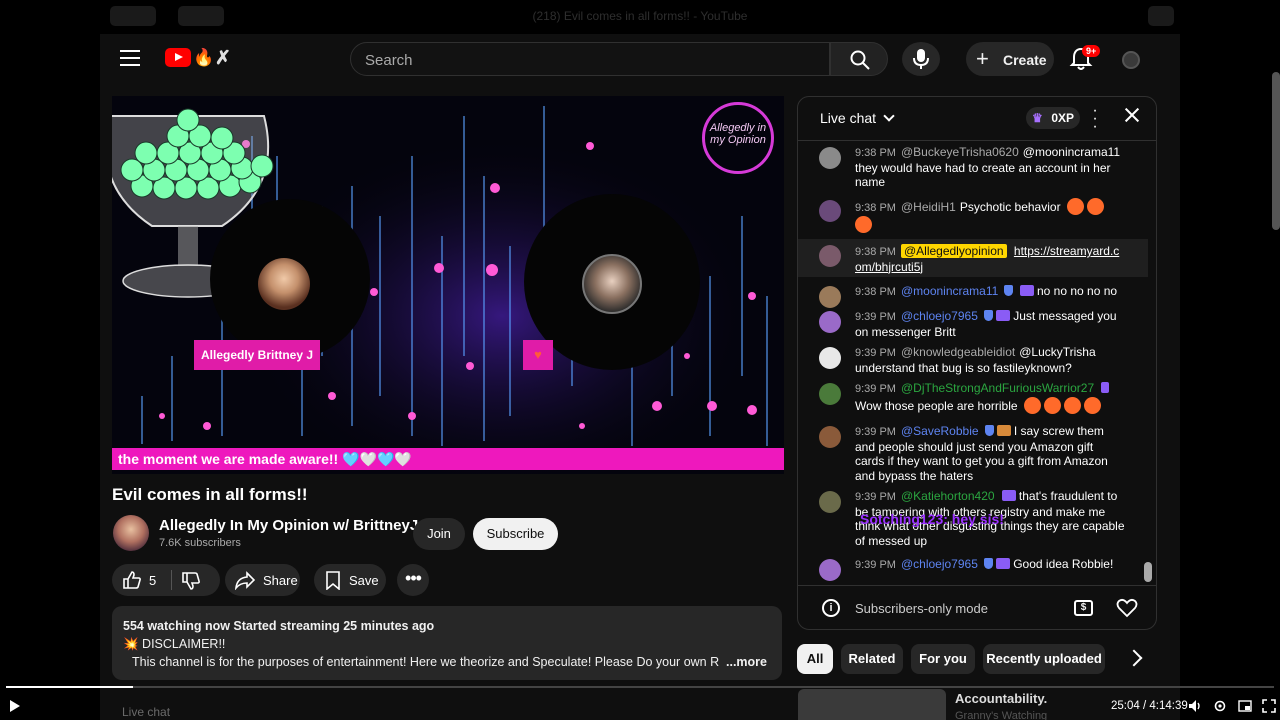 The image size is (1280, 720). Describe the element at coordinates (1131, 60) in the screenshot. I see `profile-avatar` at that location.